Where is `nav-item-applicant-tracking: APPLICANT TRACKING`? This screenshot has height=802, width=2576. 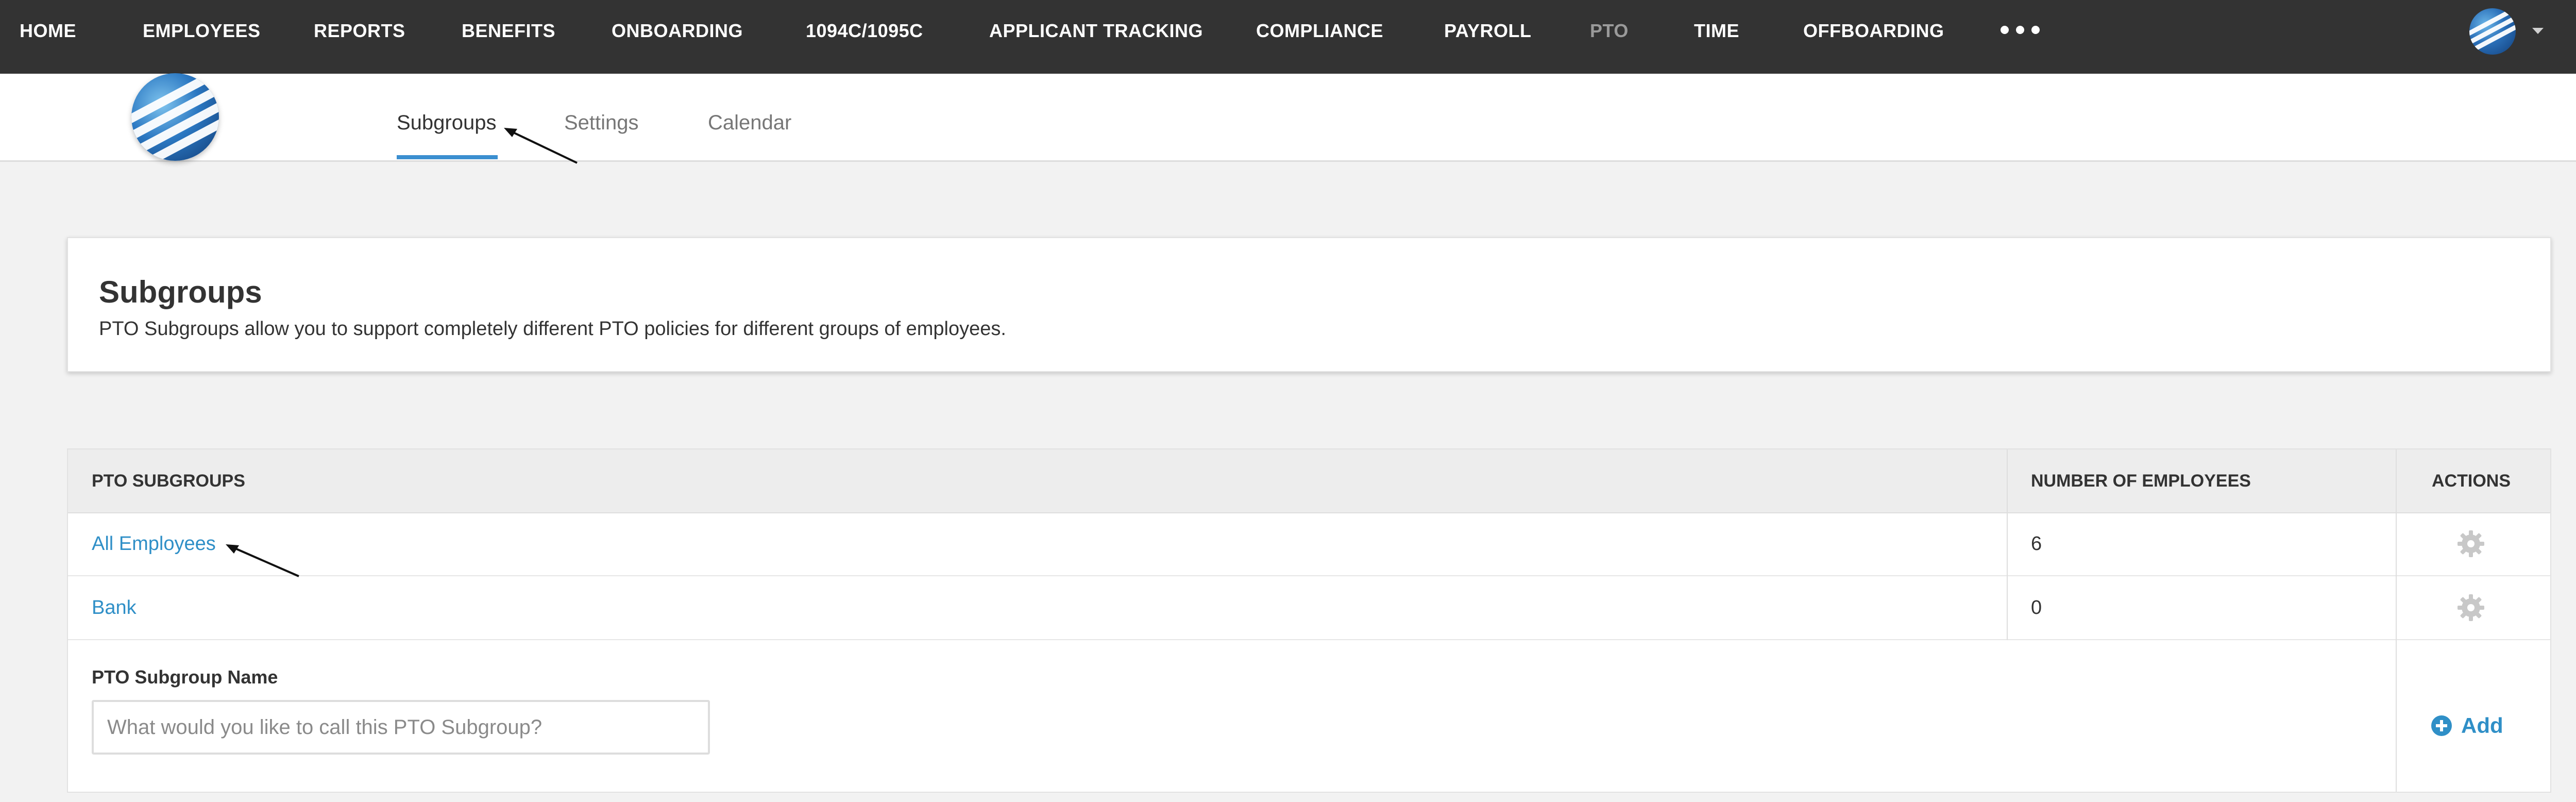
nav-item-applicant-tracking: APPLICANT TRACKING is located at coordinates (1096, 31).